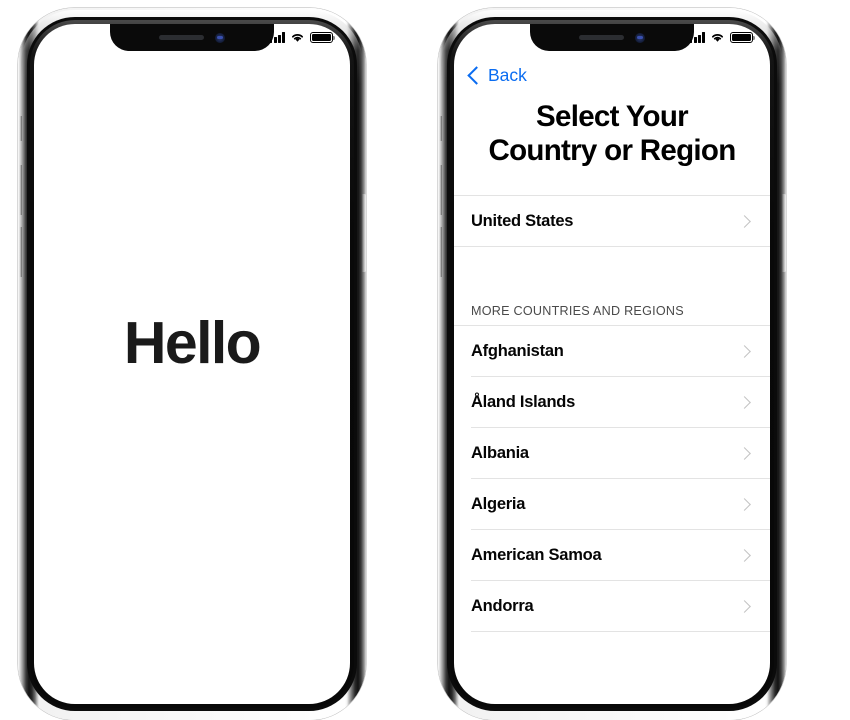  I want to click on list-item-country: American Samoa, so click(612, 555).